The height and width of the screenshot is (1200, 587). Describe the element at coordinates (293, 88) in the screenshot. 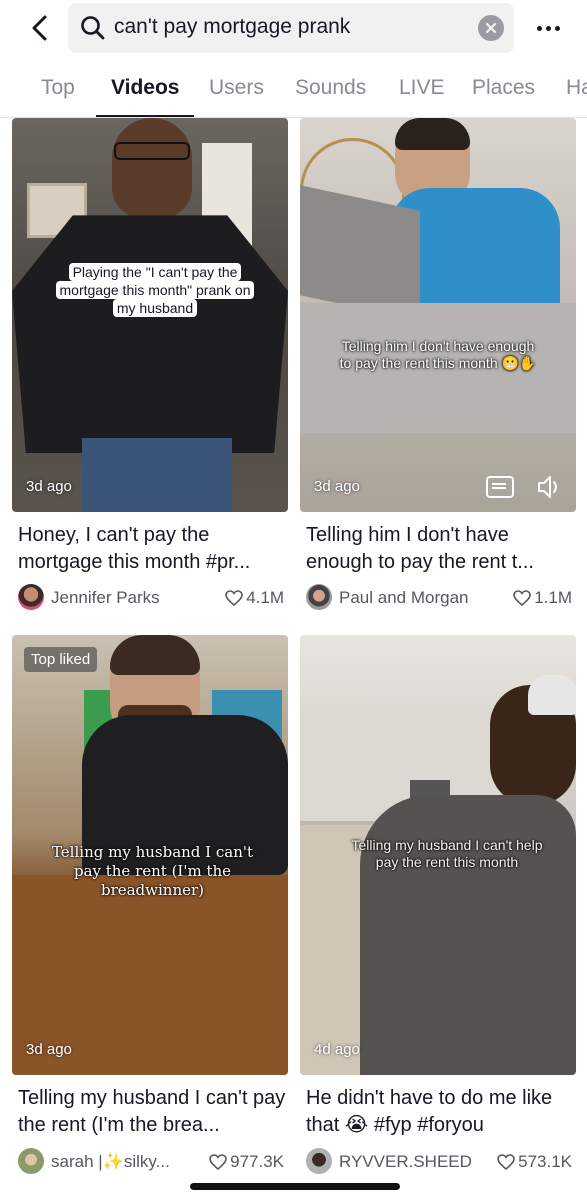

I see `search-tabs: Top Videos Users Sounds LIVE Places Ha` at that location.